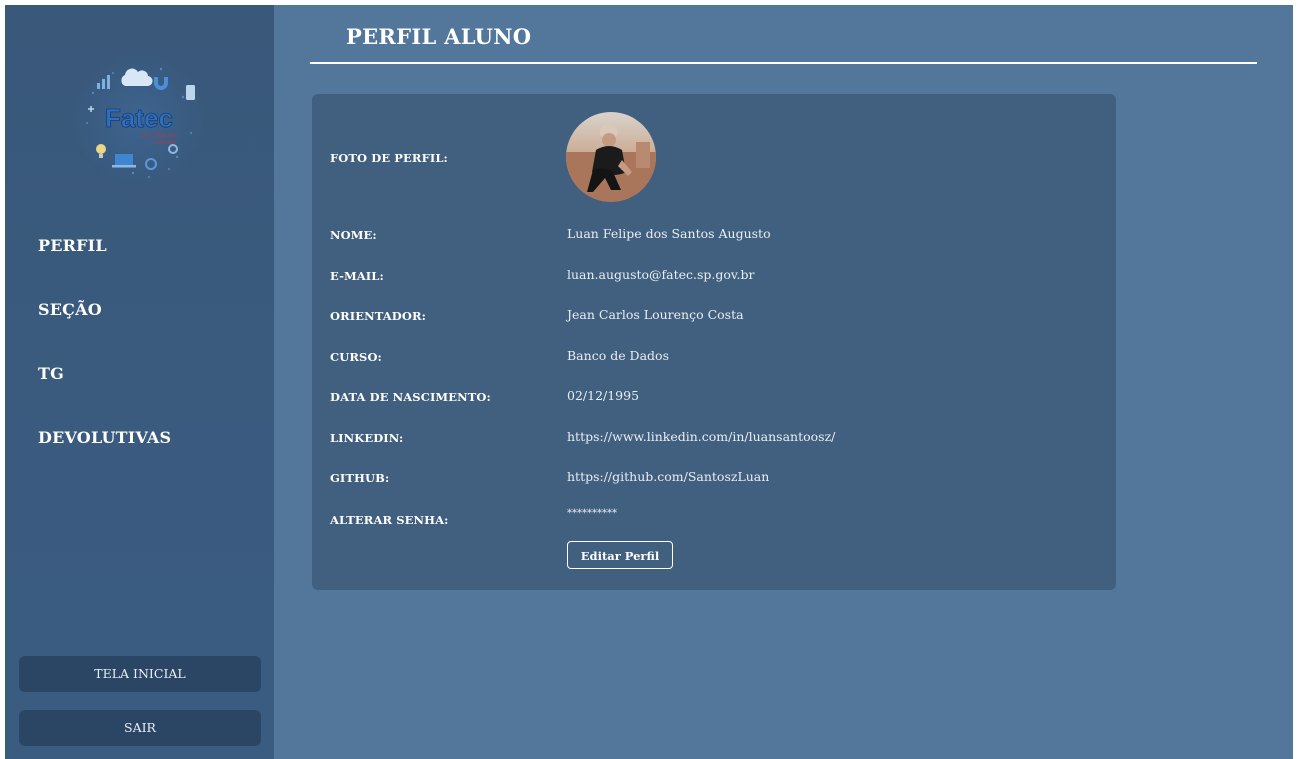  Describe the element at coordinates (389, 158) in the screenshot. I see `photo-label: FOTO DE PERFIL:` at that location.